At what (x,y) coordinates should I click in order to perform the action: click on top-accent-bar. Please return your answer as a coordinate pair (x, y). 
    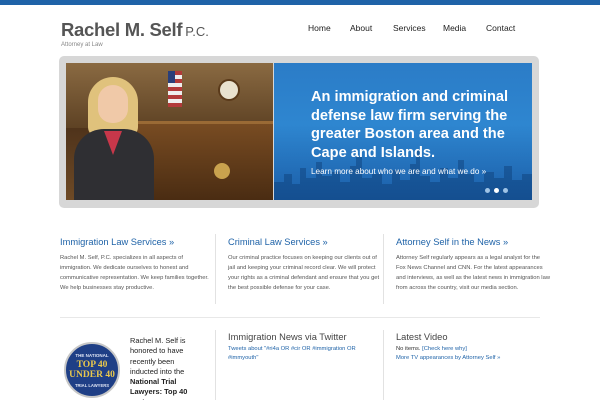
    Looking at the image, I should click on (300, 2).